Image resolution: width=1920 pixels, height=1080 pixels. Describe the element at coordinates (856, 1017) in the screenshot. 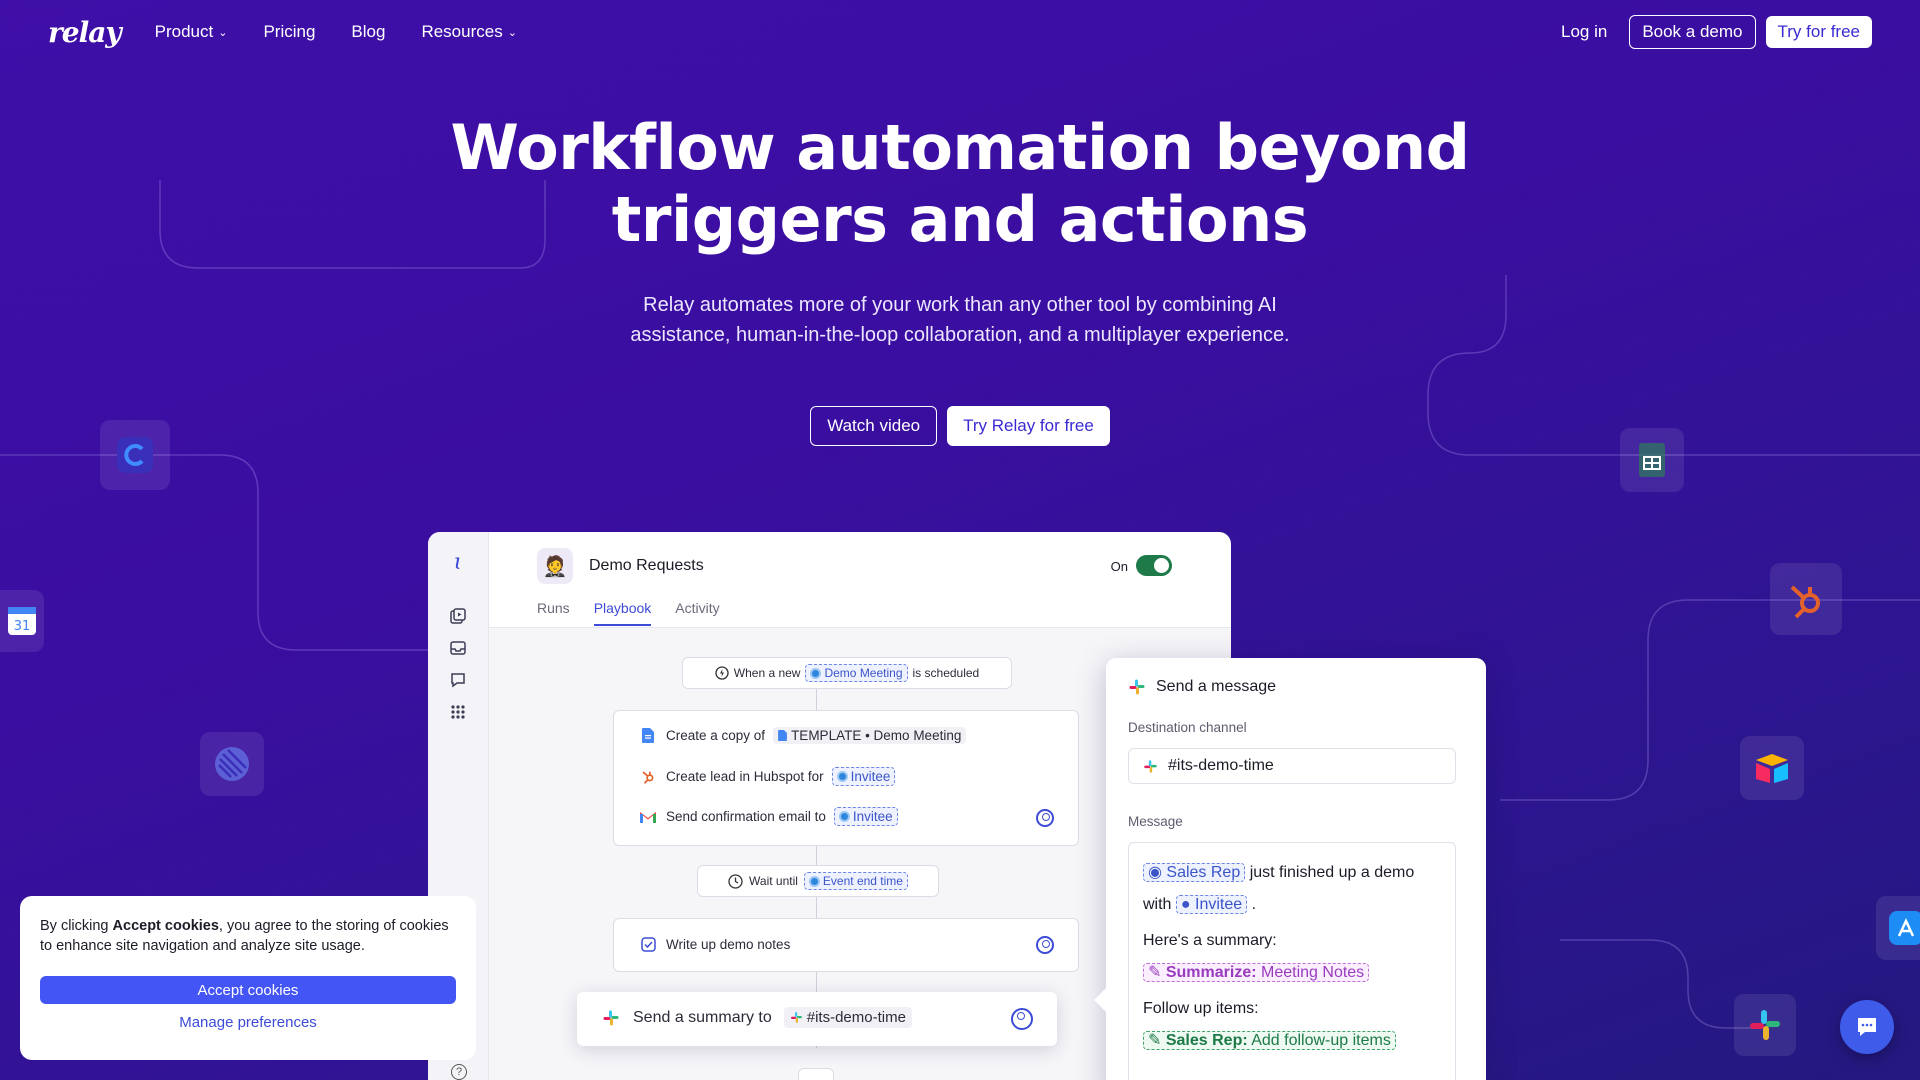

I see `channel-chip-label: #its-demo-time` at that location.